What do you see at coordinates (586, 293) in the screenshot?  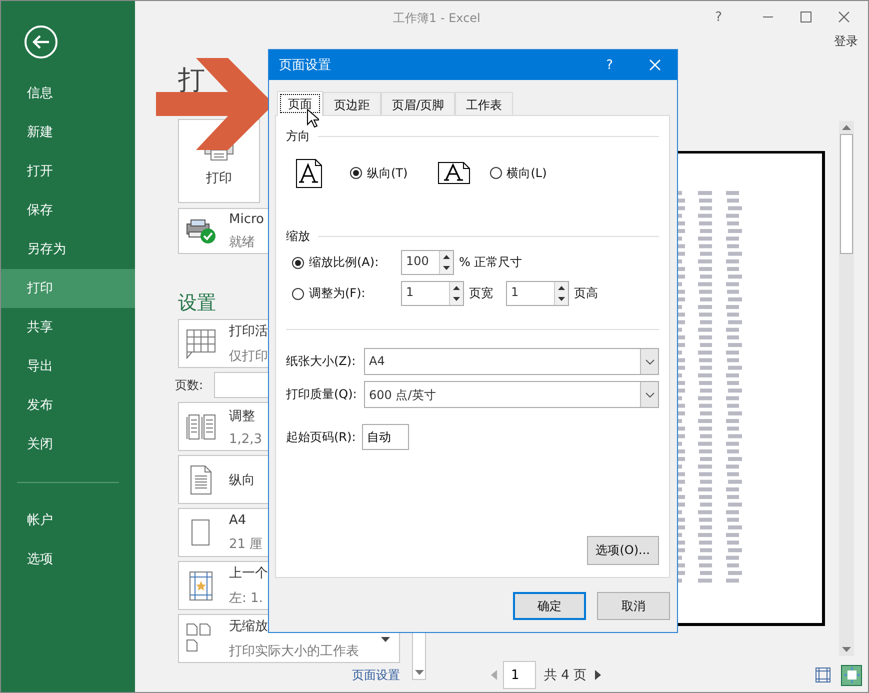 I see `pages-tall-label: 页高` at bounding box center [586, 293].